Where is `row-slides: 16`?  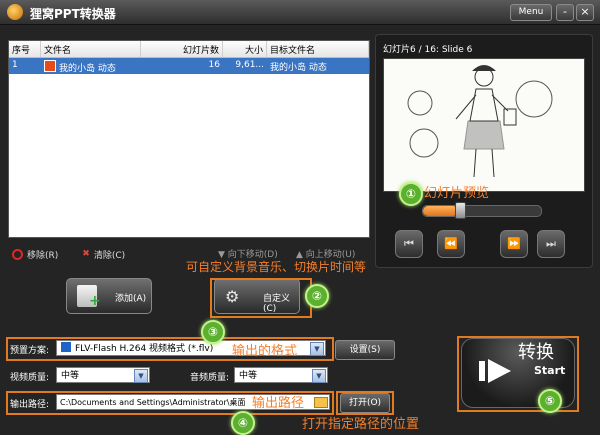
row-slides: 16 is located at coordinates (214, 65).